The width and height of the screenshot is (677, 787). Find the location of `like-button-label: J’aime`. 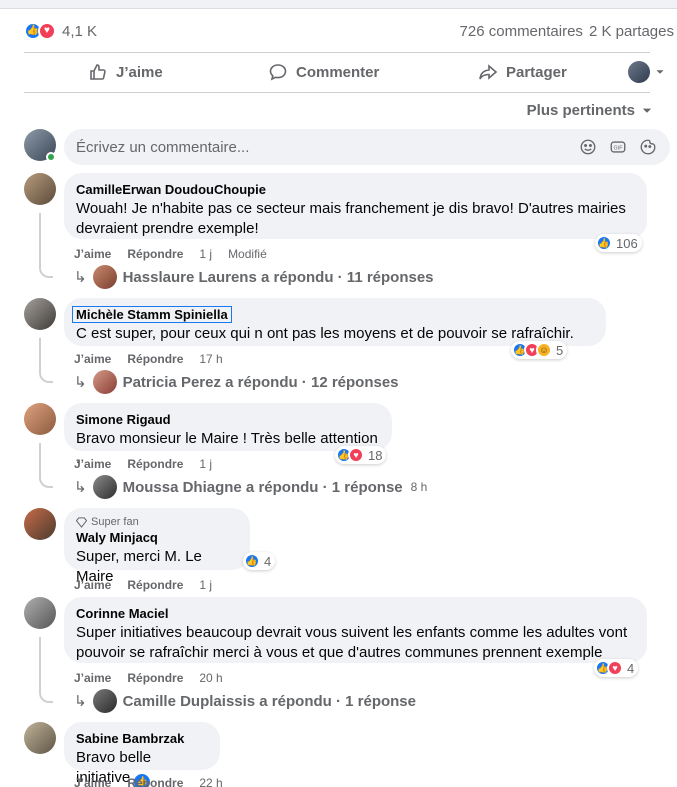

like-button-label: J’aime is located at coordinates (139, 72).